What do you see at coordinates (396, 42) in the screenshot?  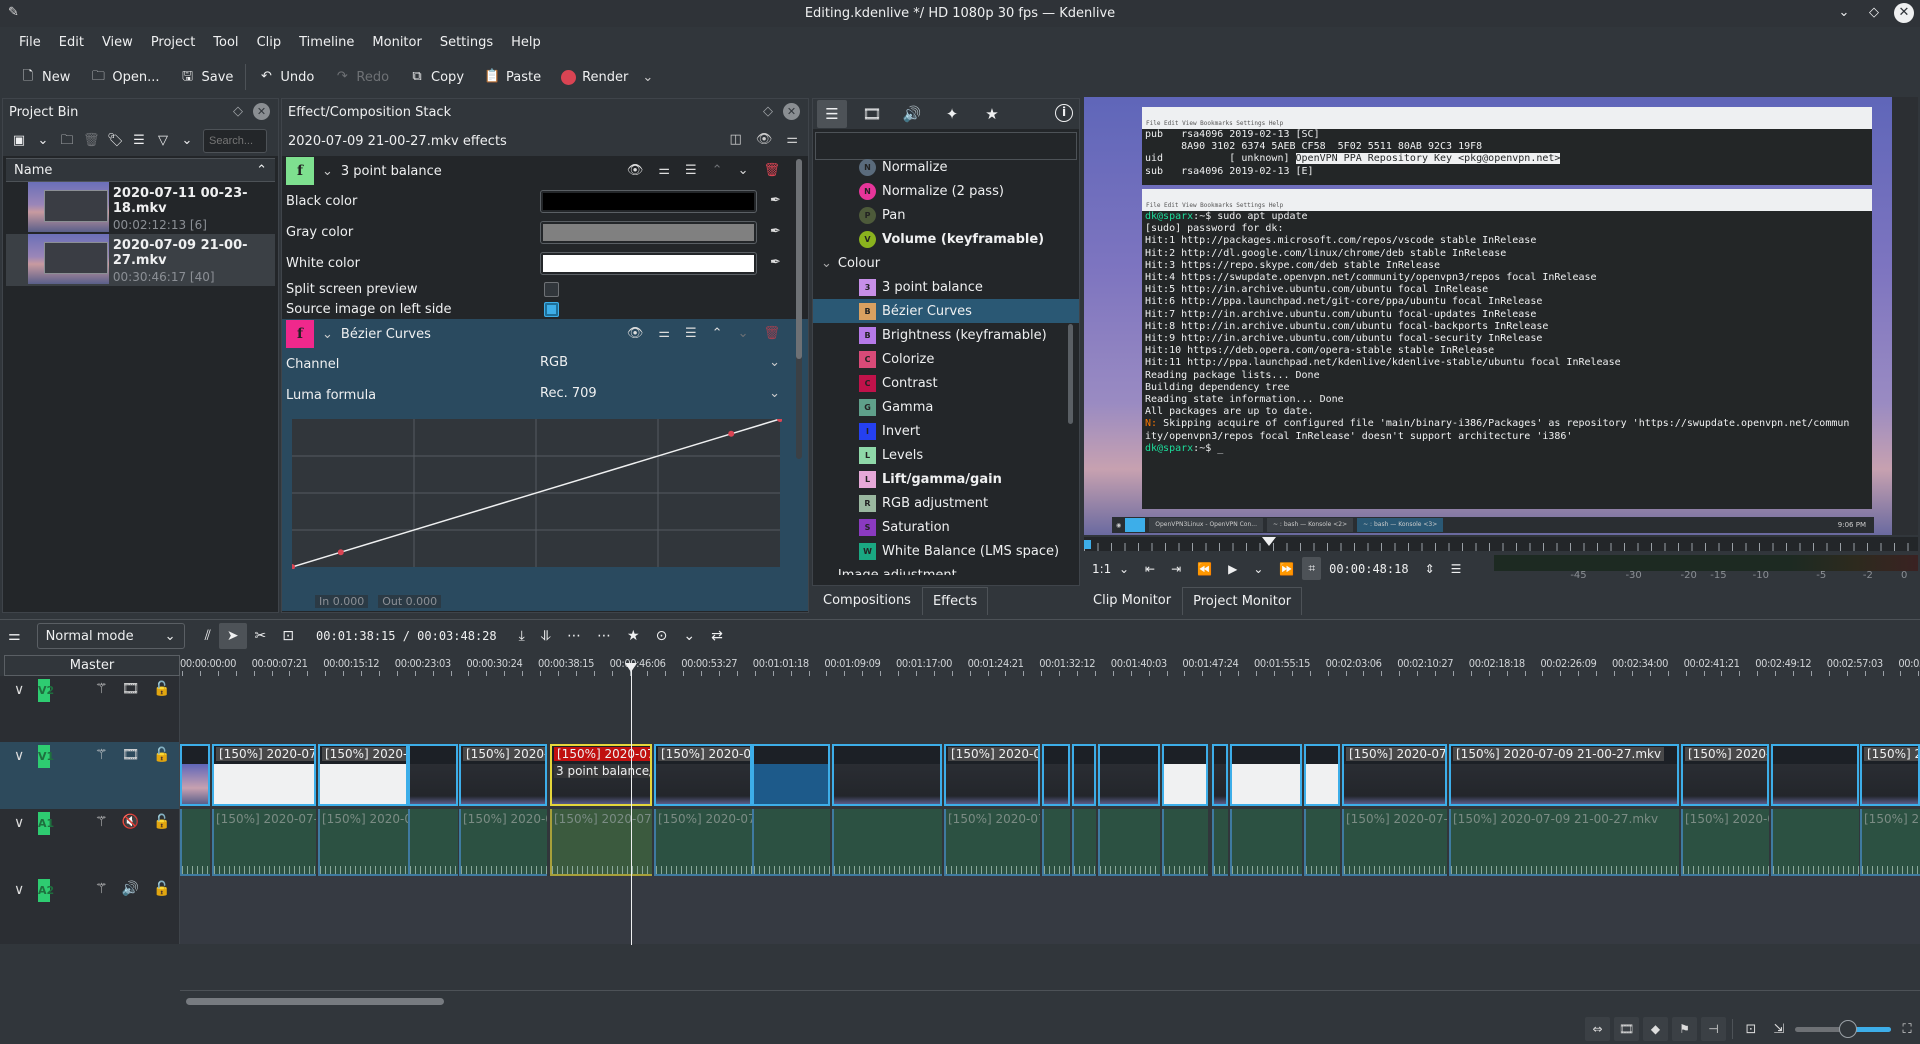 I see `menu-monitor: Monitor` at bounding box center [396, 42].